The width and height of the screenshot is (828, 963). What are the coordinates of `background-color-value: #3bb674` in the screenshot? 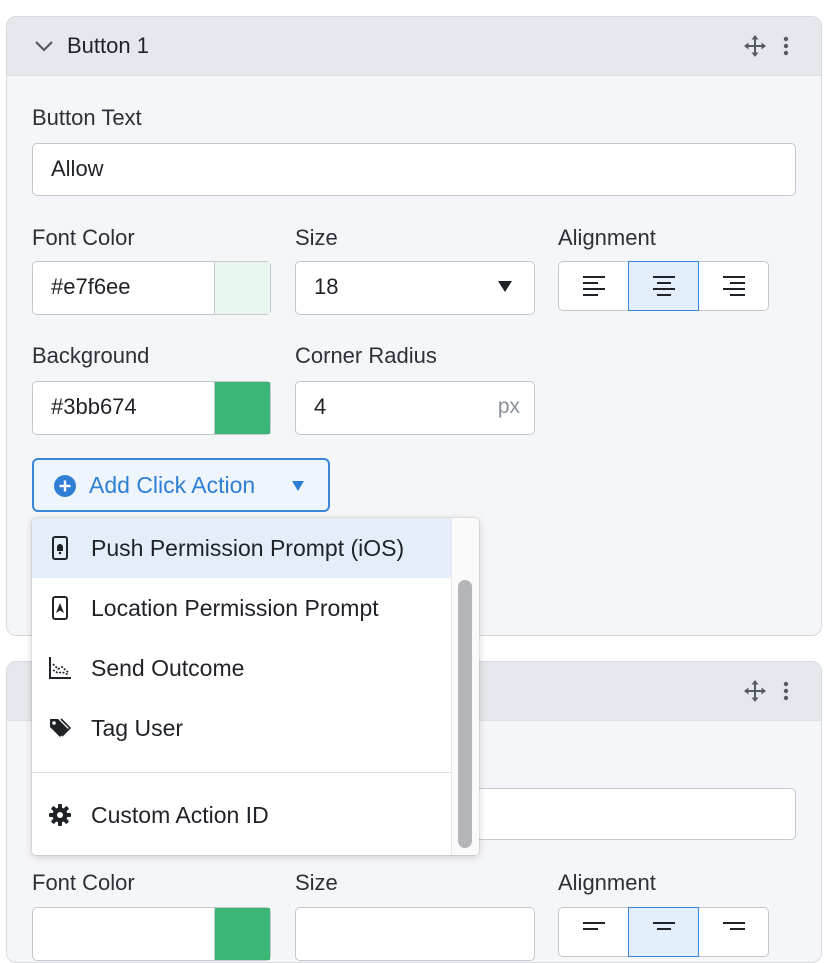 It's located at (94, 406).